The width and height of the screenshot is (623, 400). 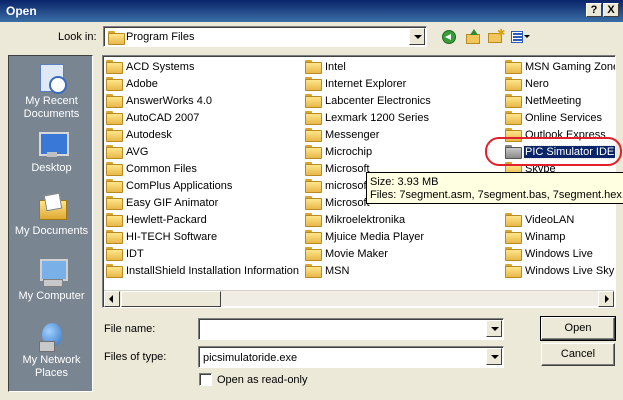 I want to click on file-list-item-label: MSN, so click(x=337, y=271).